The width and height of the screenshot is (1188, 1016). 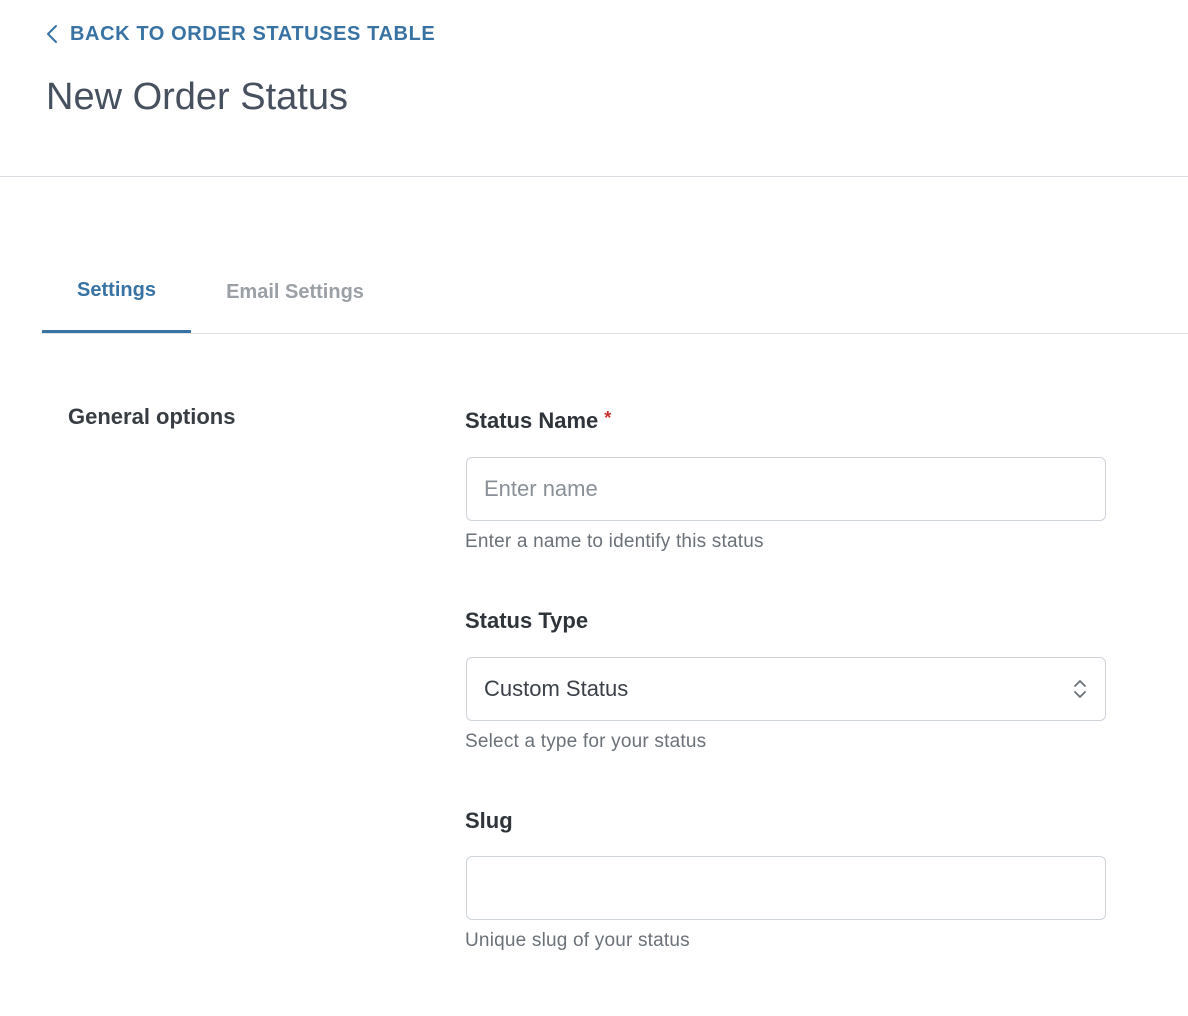 What do you see at coordinates (116, 289) in the screenshot?
I see `tab-settings-label: Settings` at bounding box center [116, 289].